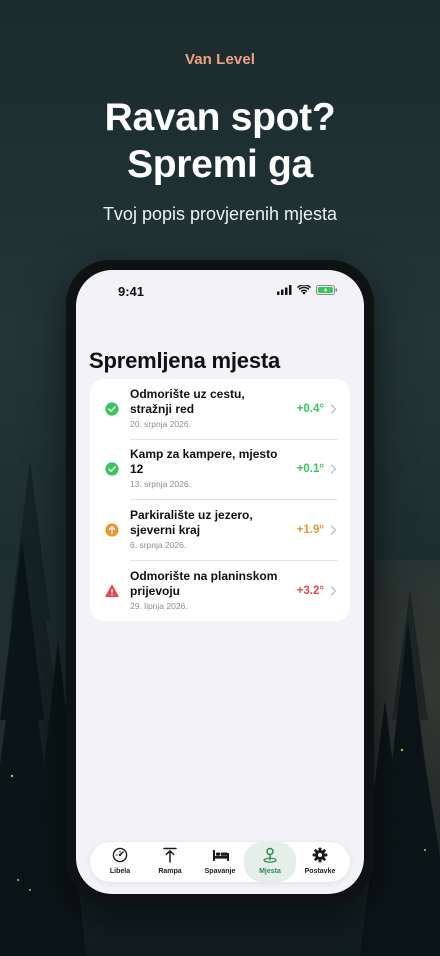  Describe the element at coordinates (170, 855) in the screenshot. I see `arrow-up-bar-icon` at that location.